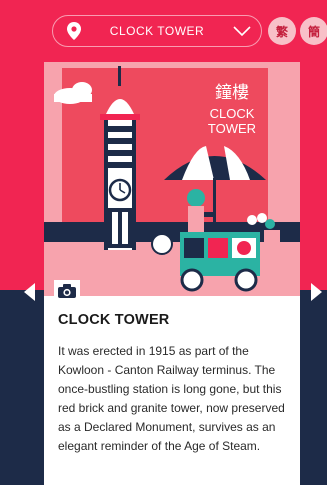 This screenshot has width=327, height=485. What do you see at coordinates (317, 292) in the screenshot?
I see `chevron-right-icon` at bounding box center [317, 292].